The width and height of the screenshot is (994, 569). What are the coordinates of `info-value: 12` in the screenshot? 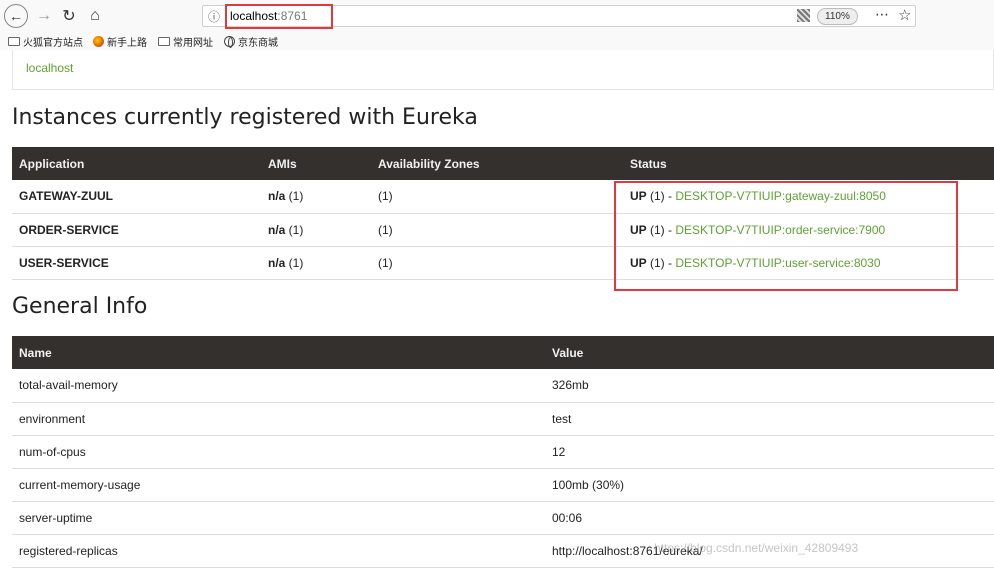 It's located at (769, 452).